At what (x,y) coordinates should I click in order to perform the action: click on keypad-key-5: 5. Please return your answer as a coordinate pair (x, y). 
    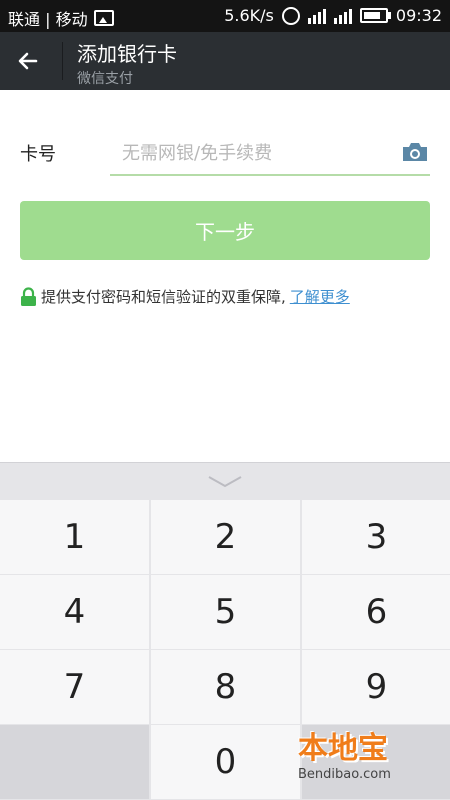
    Looking at the image, I should click on (225, 612).